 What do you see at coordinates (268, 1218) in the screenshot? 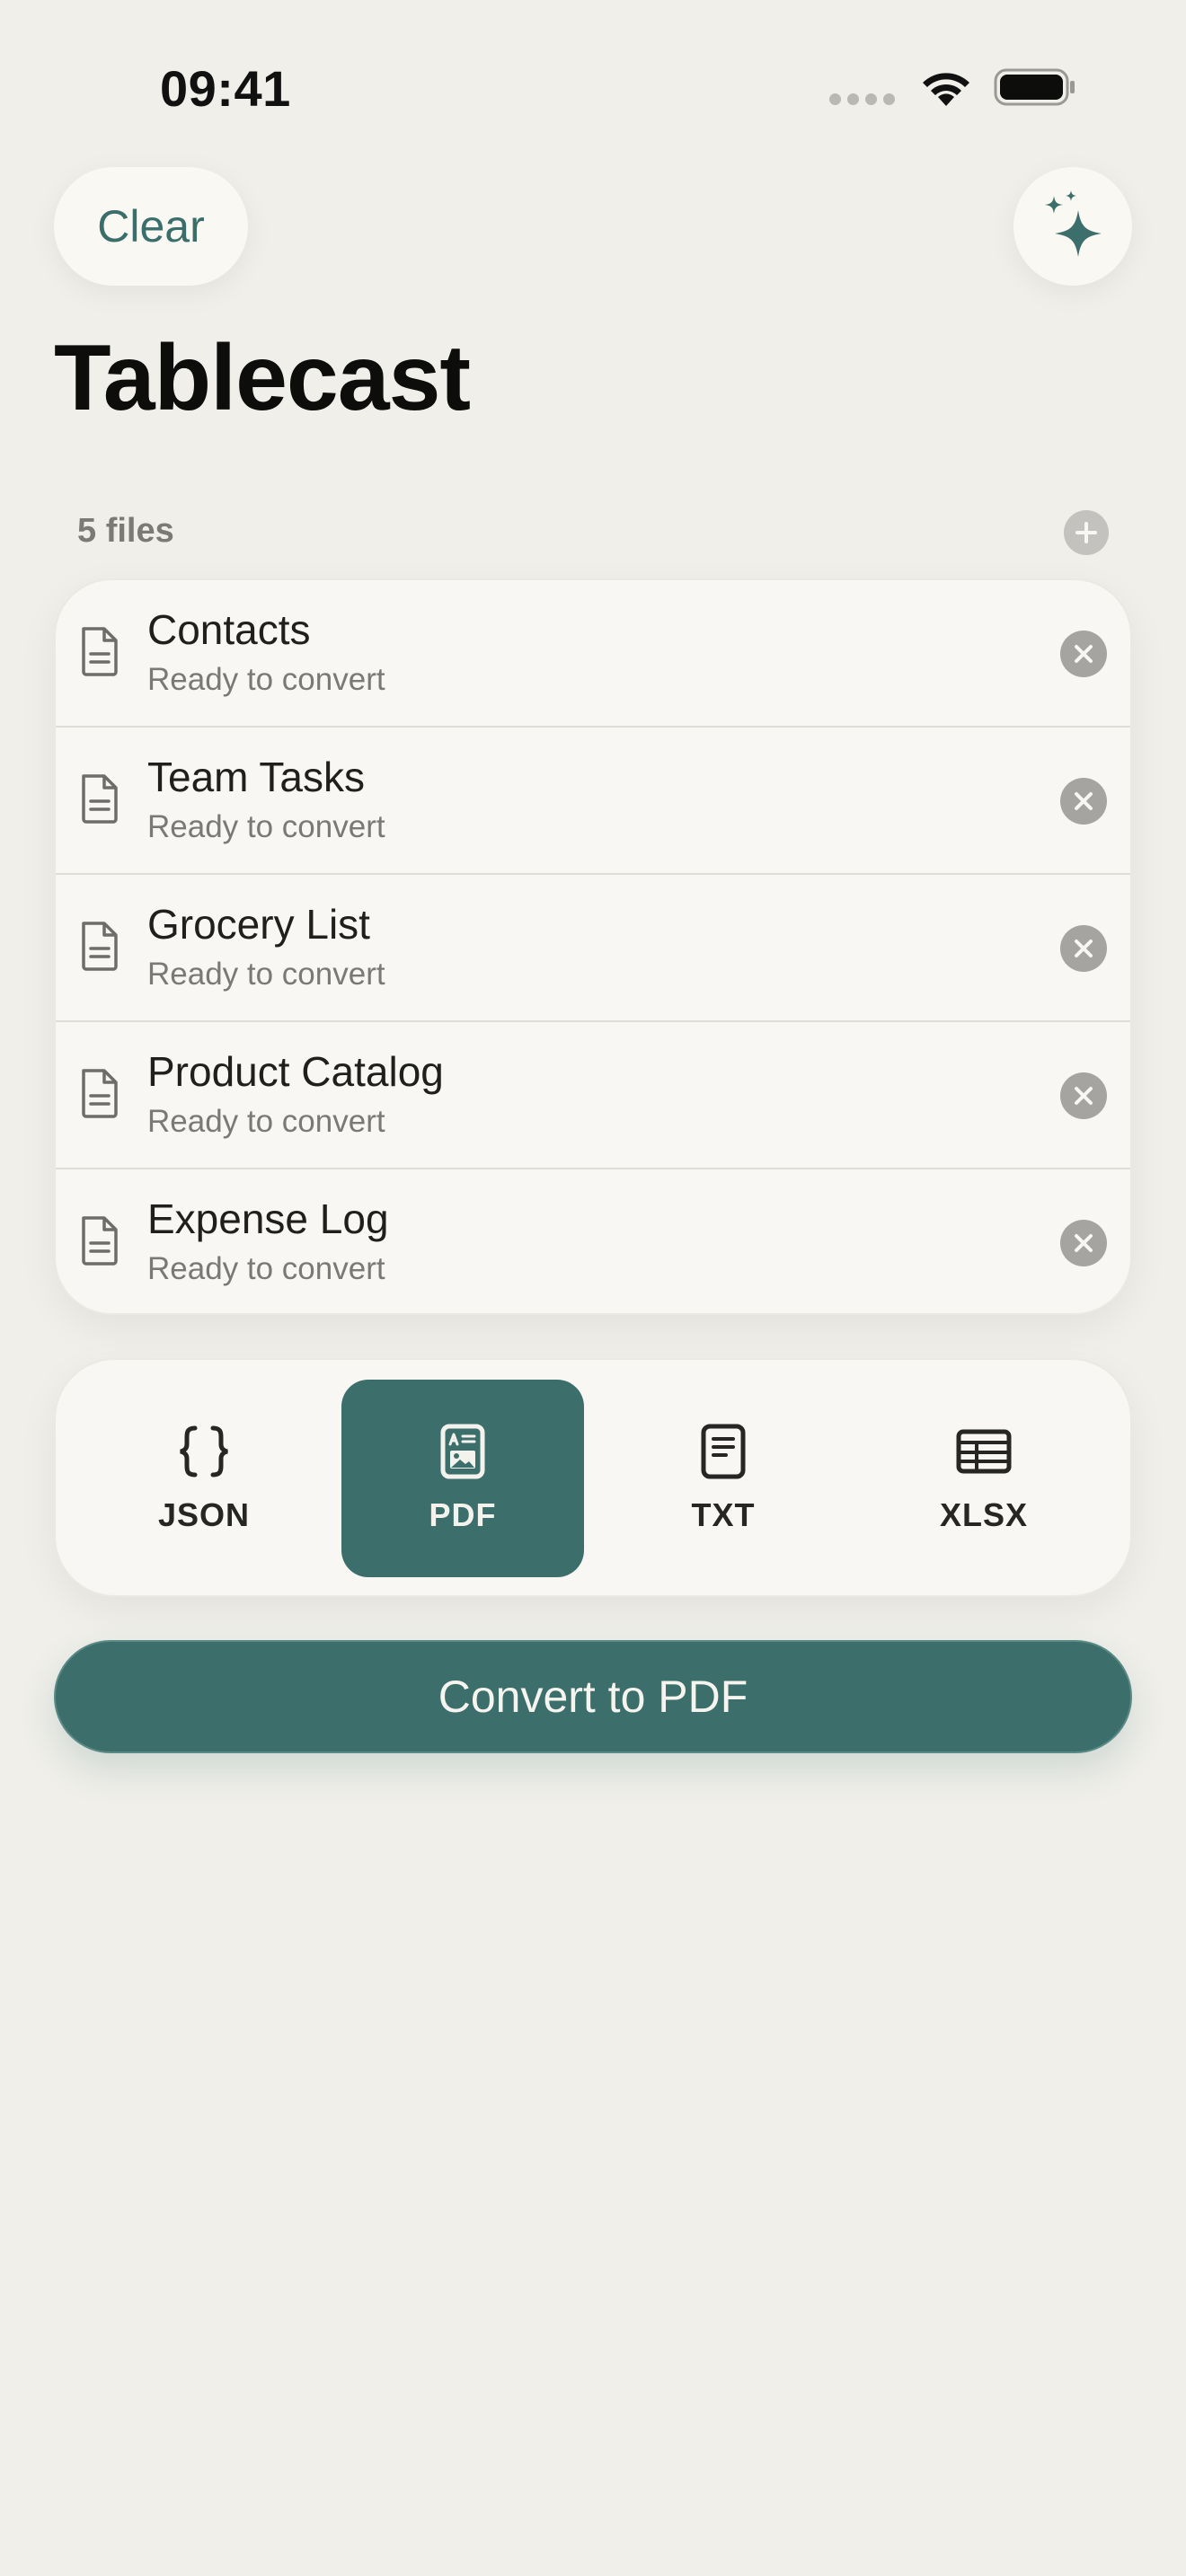
I see `file-name: Expense Log` at bounding box center [268, 1218].